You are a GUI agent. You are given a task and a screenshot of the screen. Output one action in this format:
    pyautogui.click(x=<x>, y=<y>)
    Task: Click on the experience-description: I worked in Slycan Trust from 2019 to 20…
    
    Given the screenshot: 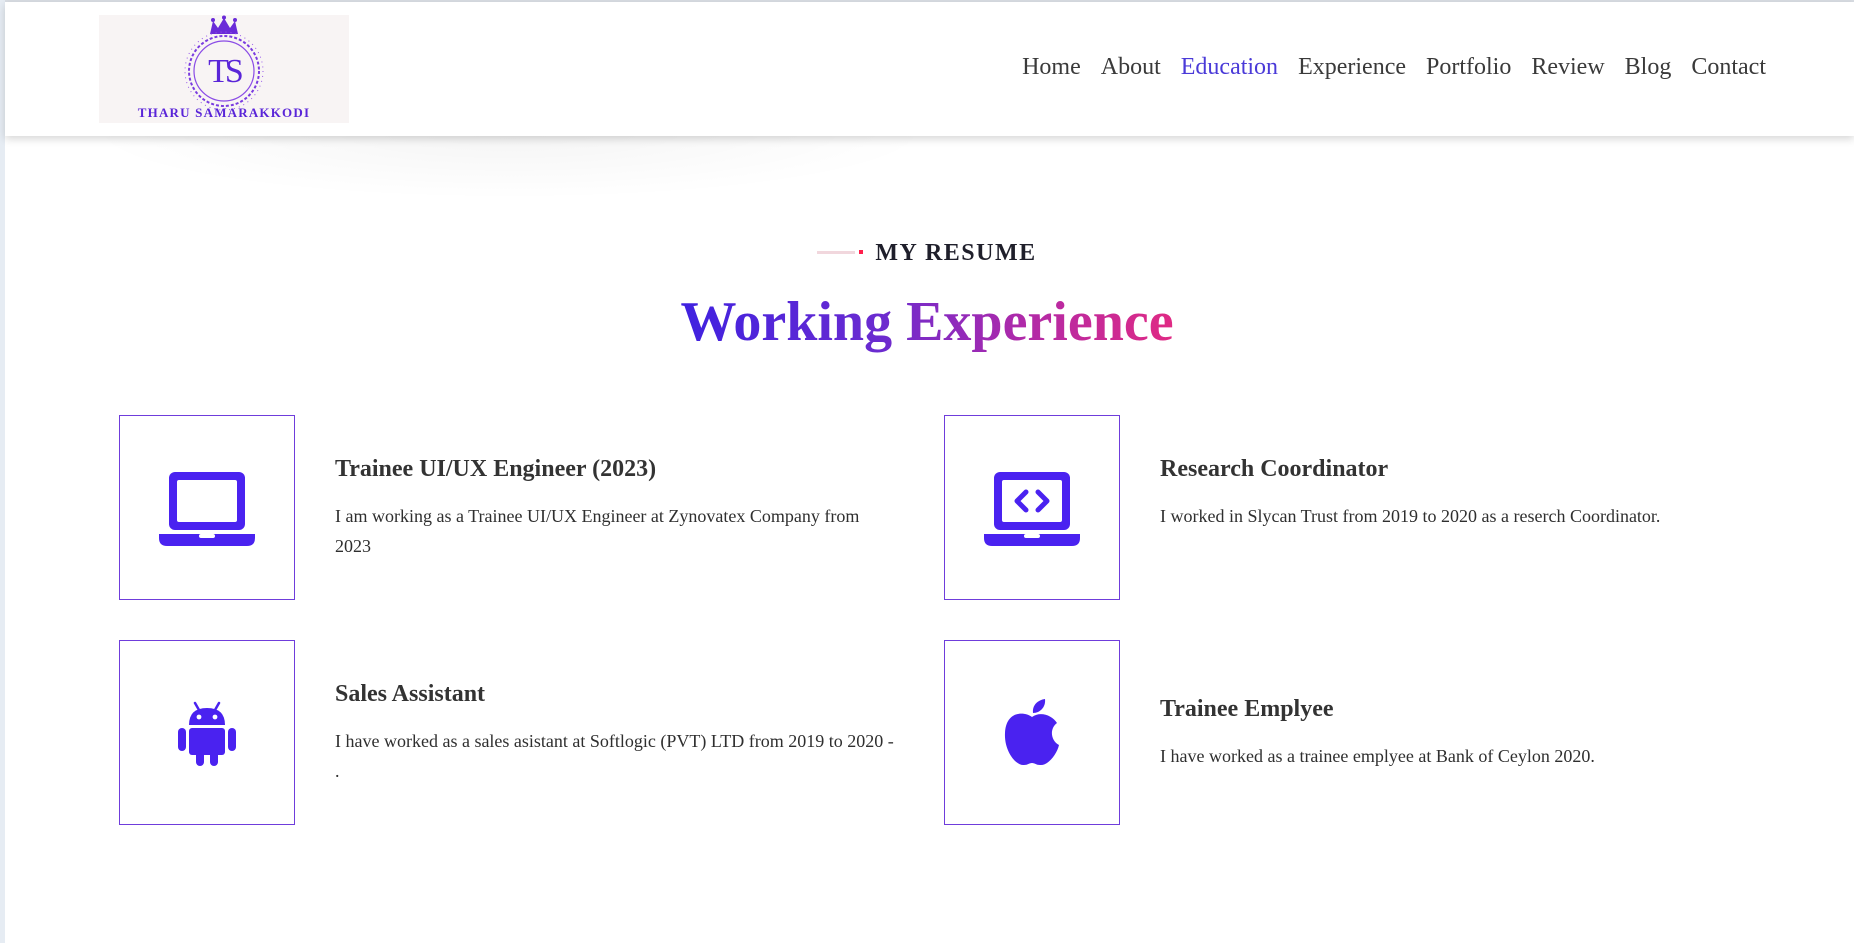 What is the action you would take?
    pyautogui.click(x=1410, y=516)
    